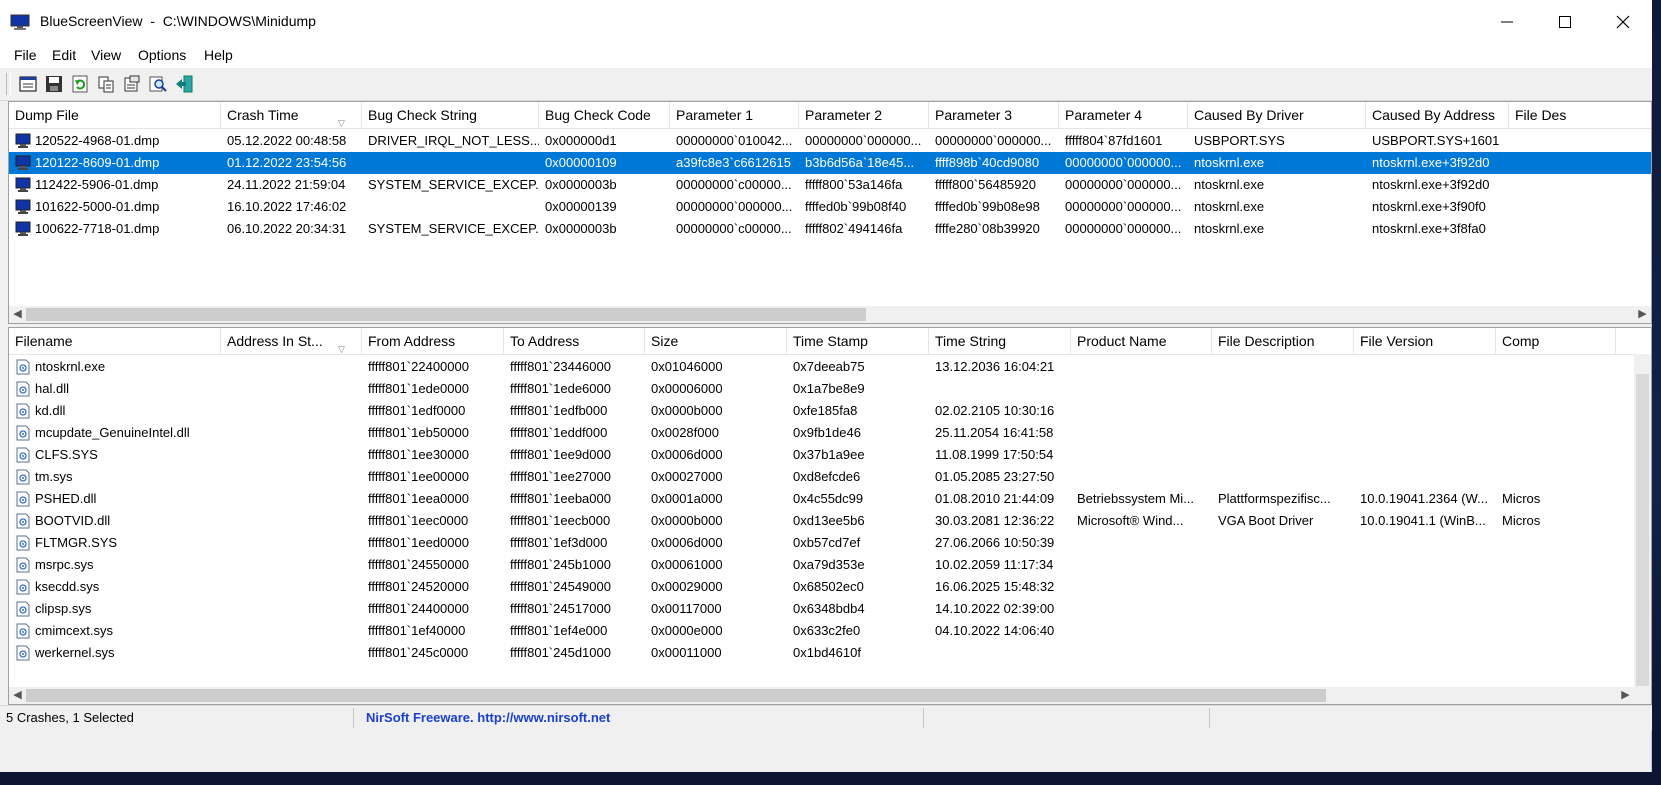 The image size is (1661, 785). I want to click on column-header-file-version: File Version, so click(1425, 341).